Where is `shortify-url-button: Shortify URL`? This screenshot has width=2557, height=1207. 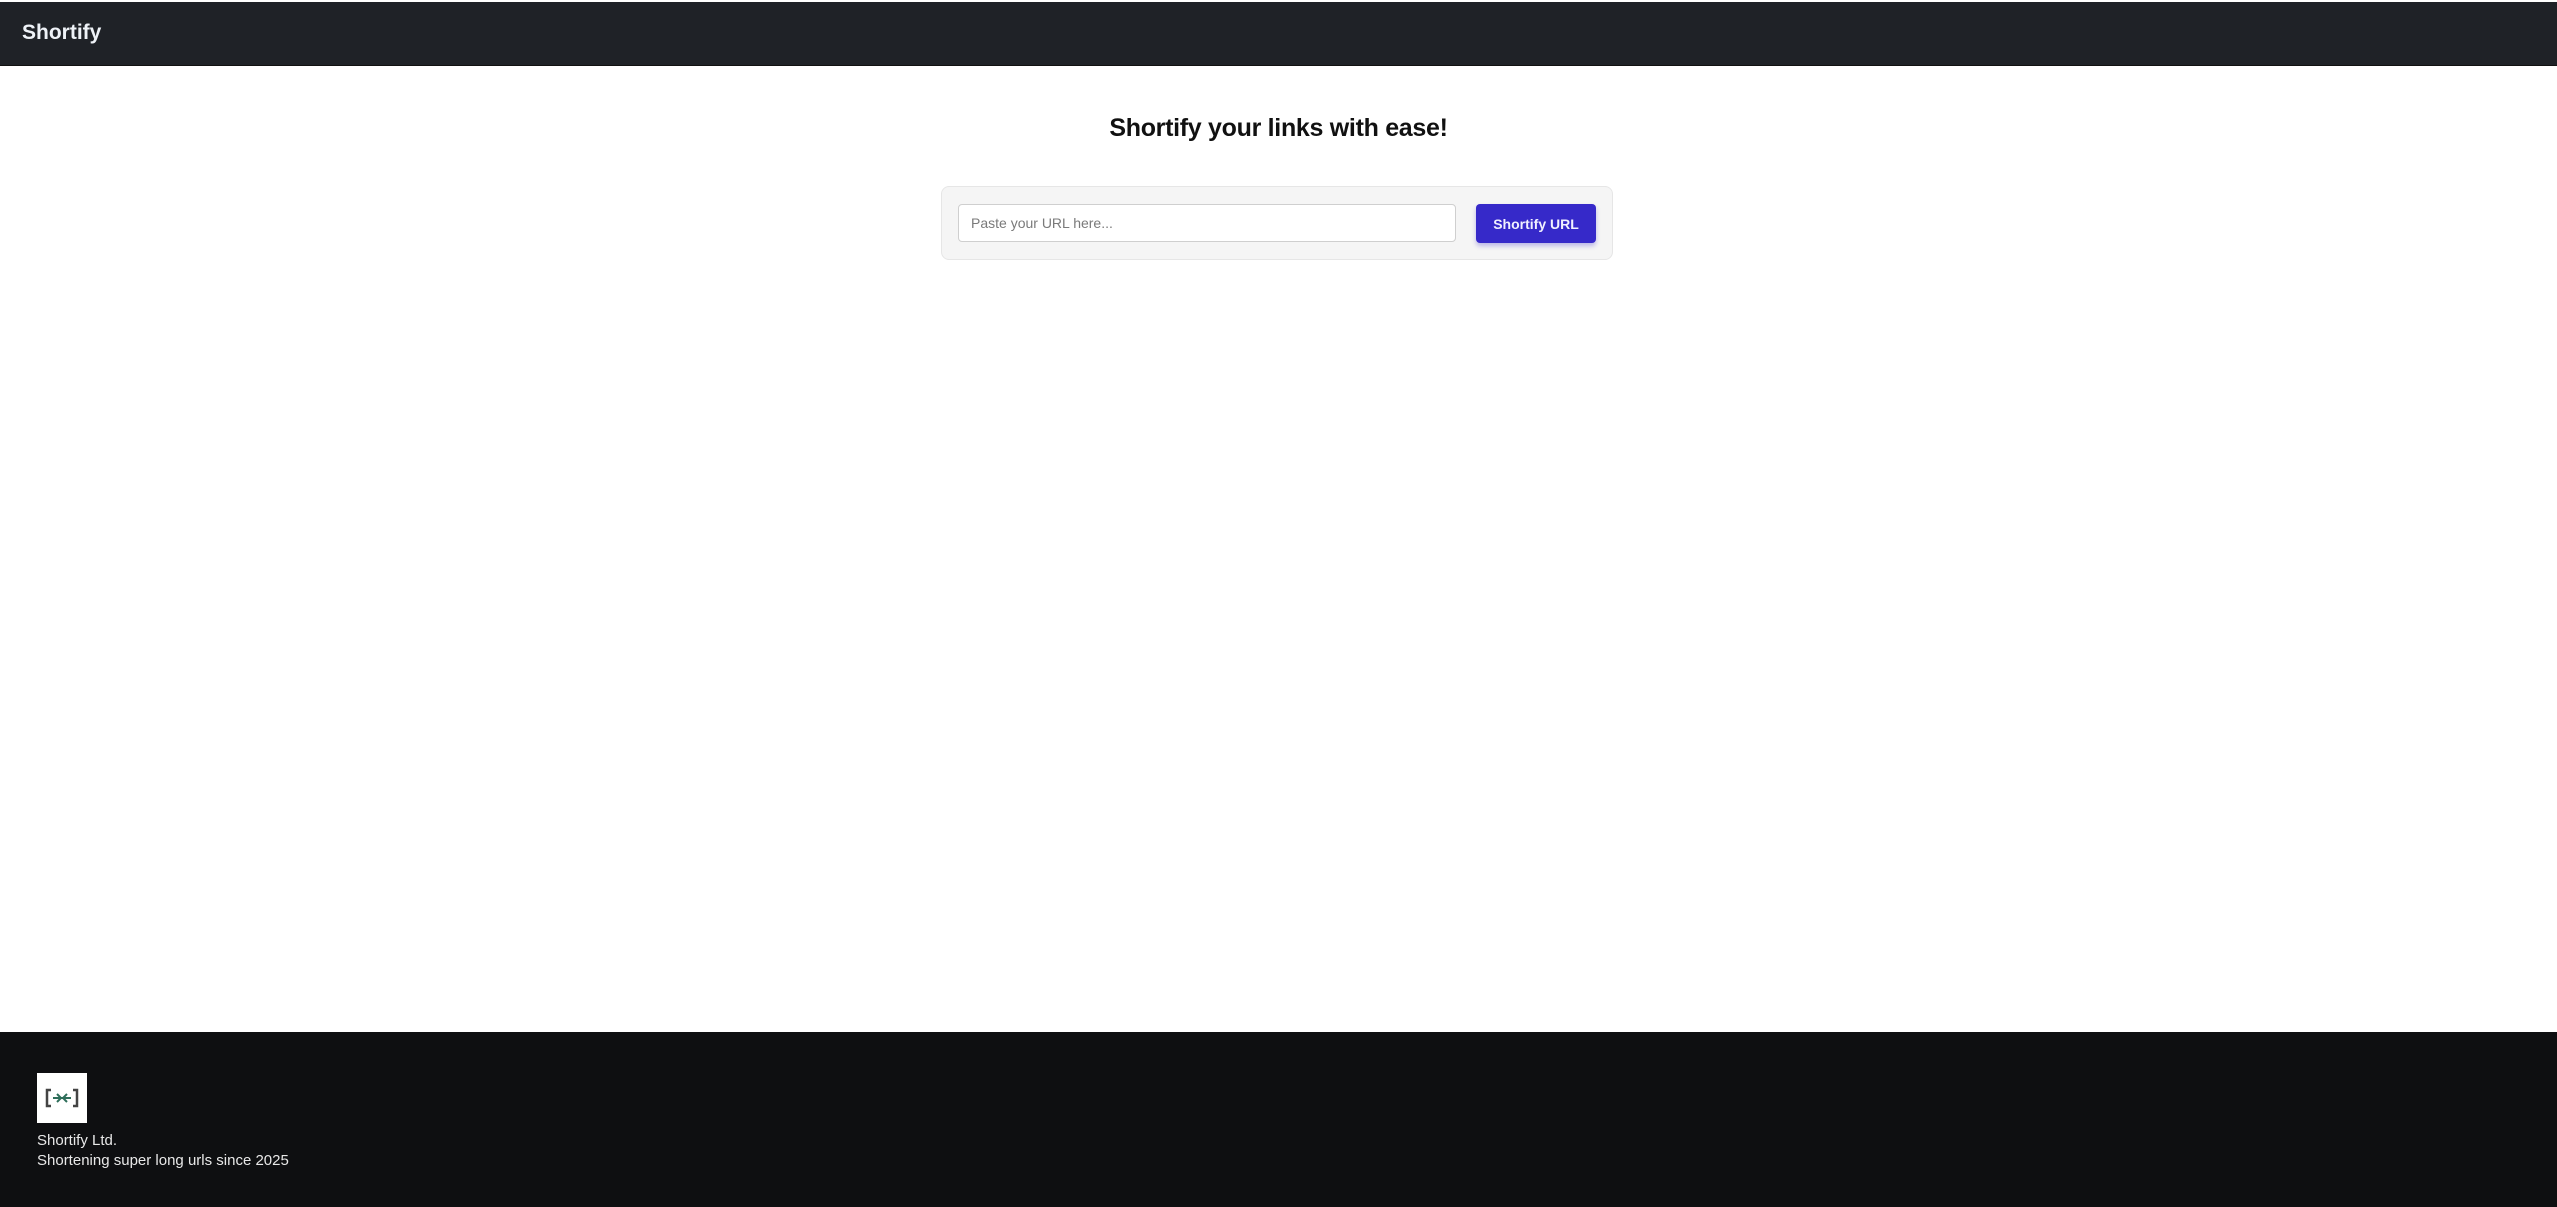
shortify-url-button: Shortify URL is located at coordinates (1536, 223).